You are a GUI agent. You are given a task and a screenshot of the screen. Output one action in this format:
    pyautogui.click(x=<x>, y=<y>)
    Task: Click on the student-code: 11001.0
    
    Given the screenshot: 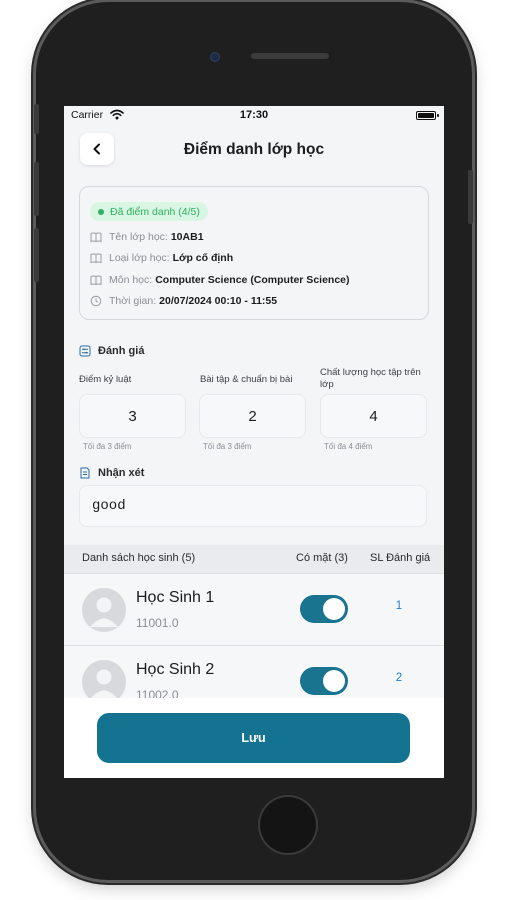 What is the action you would take?
    pyautogui.click(x=157, y=623)
    